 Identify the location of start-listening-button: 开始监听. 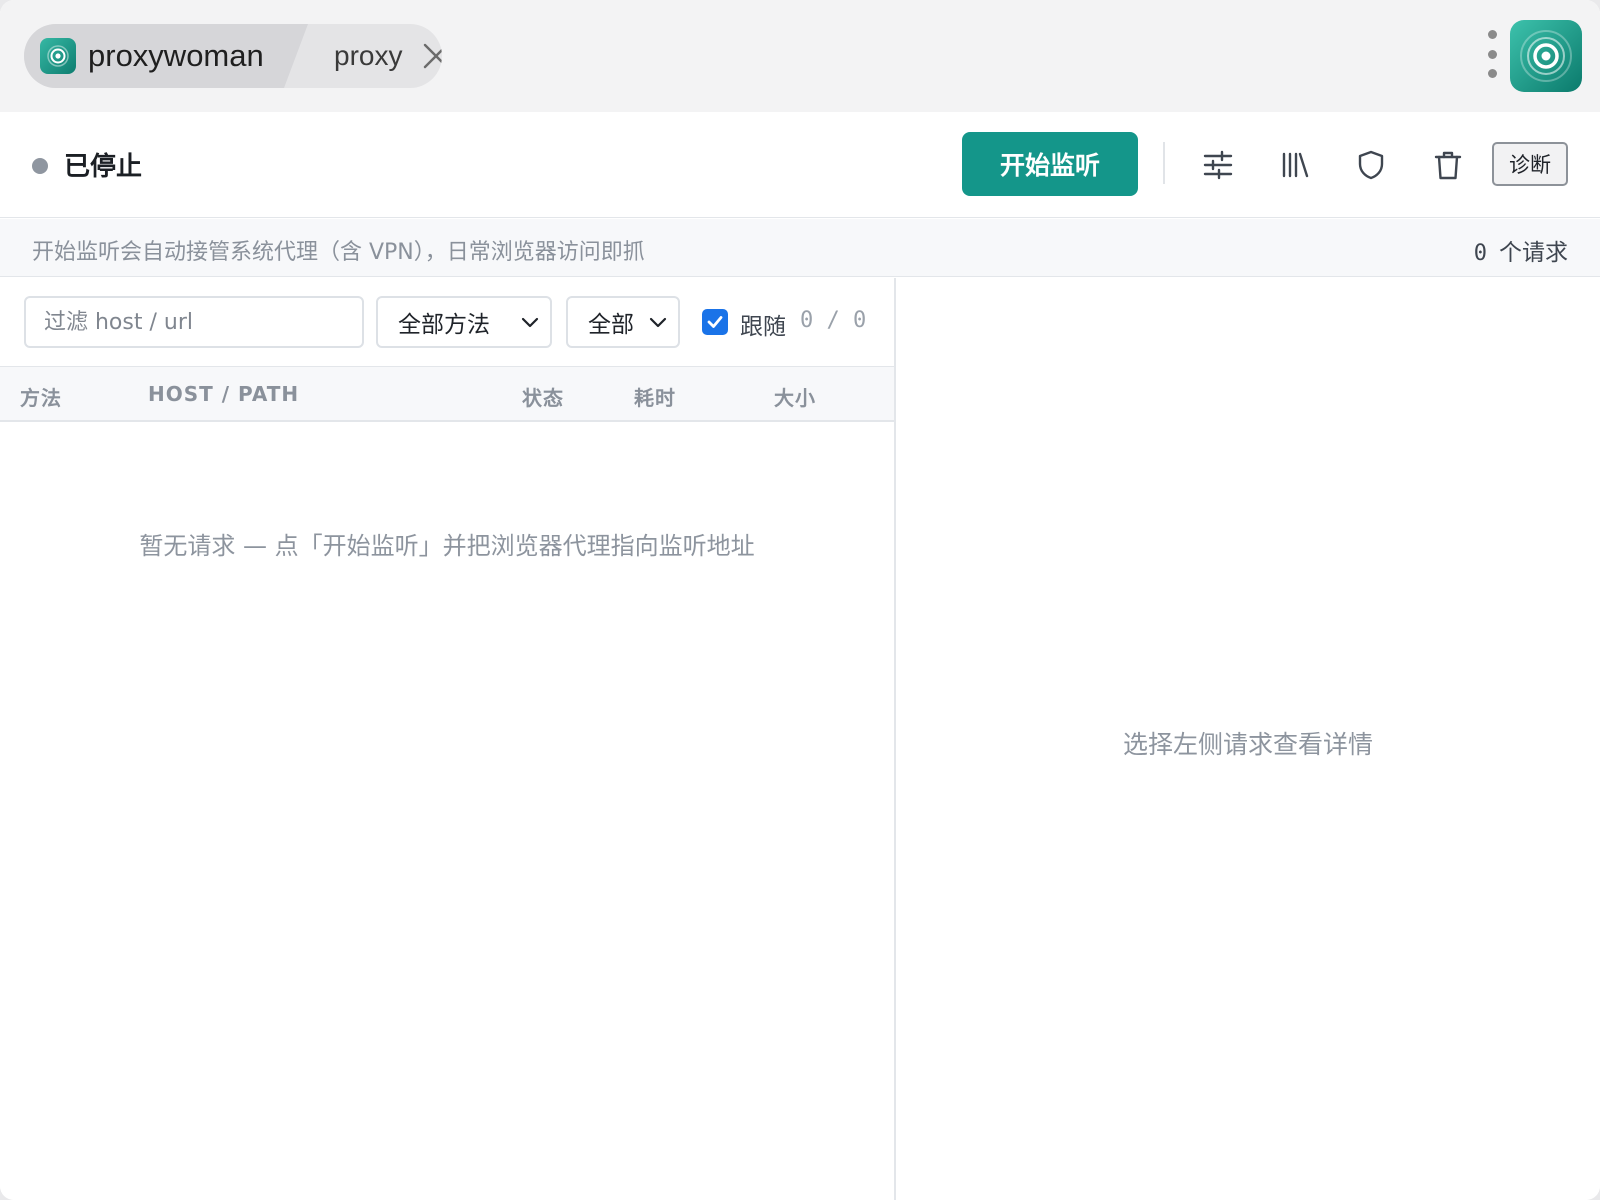
(1050, 164).